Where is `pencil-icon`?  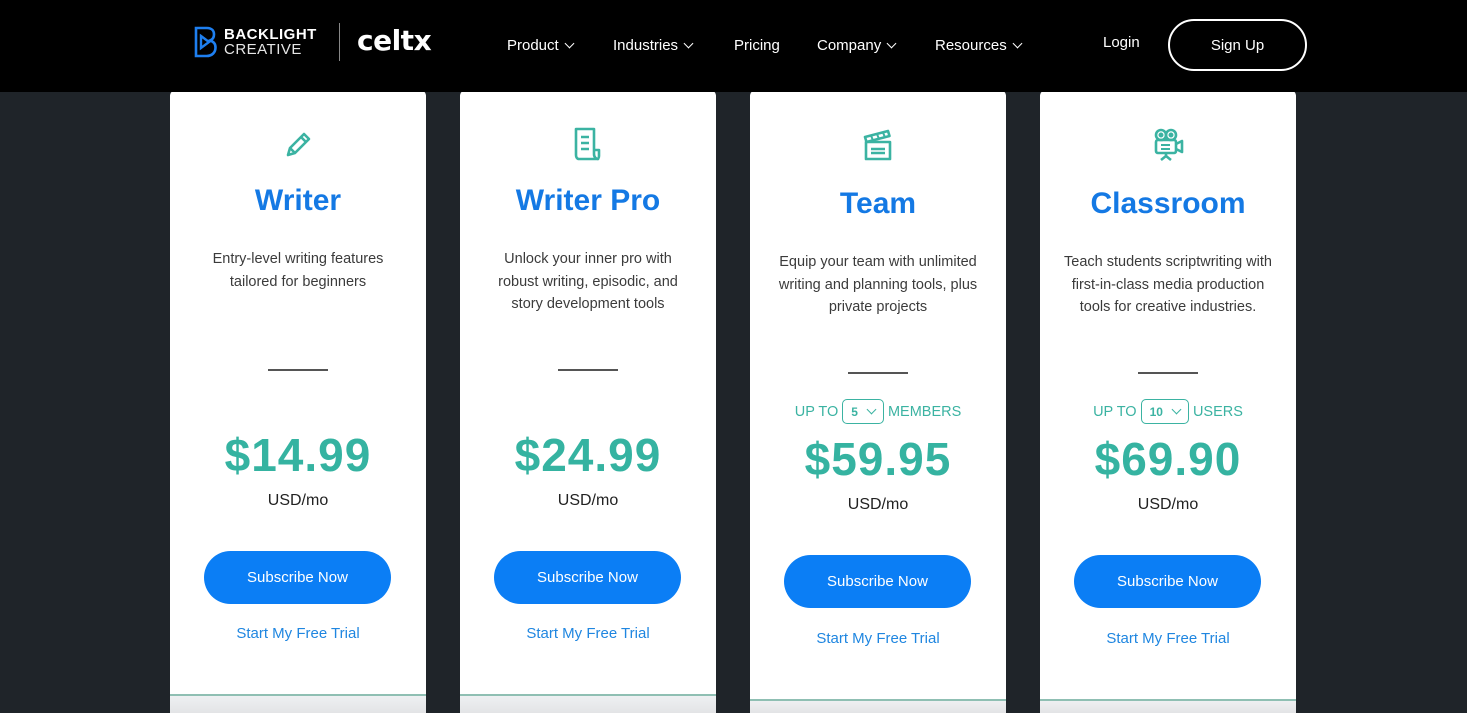
pencil-icon is located at coordinates (298, 146).